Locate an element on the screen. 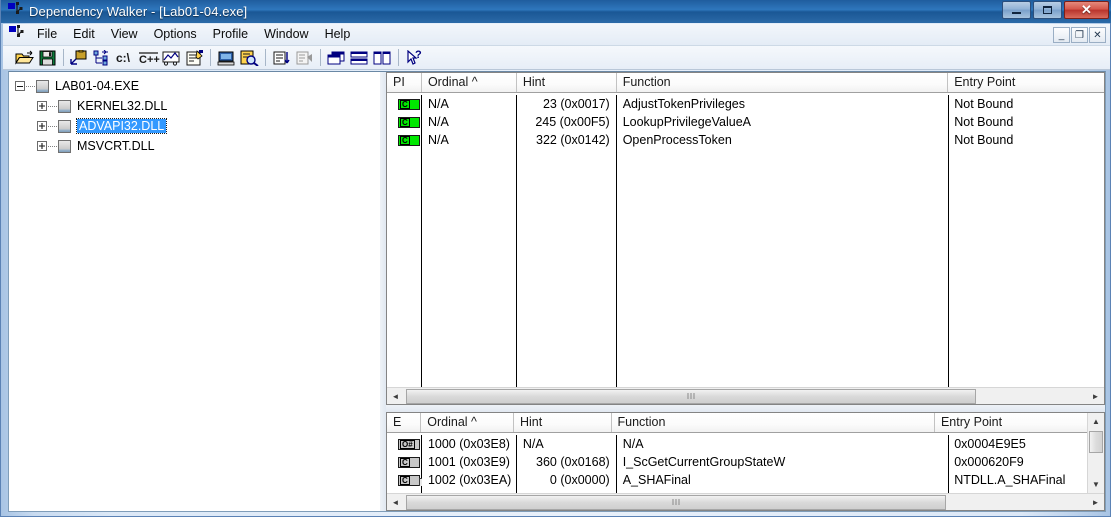 This screenshot has height=517, width=1111. menu-edit: Edit is located at coordinates (84, 34).